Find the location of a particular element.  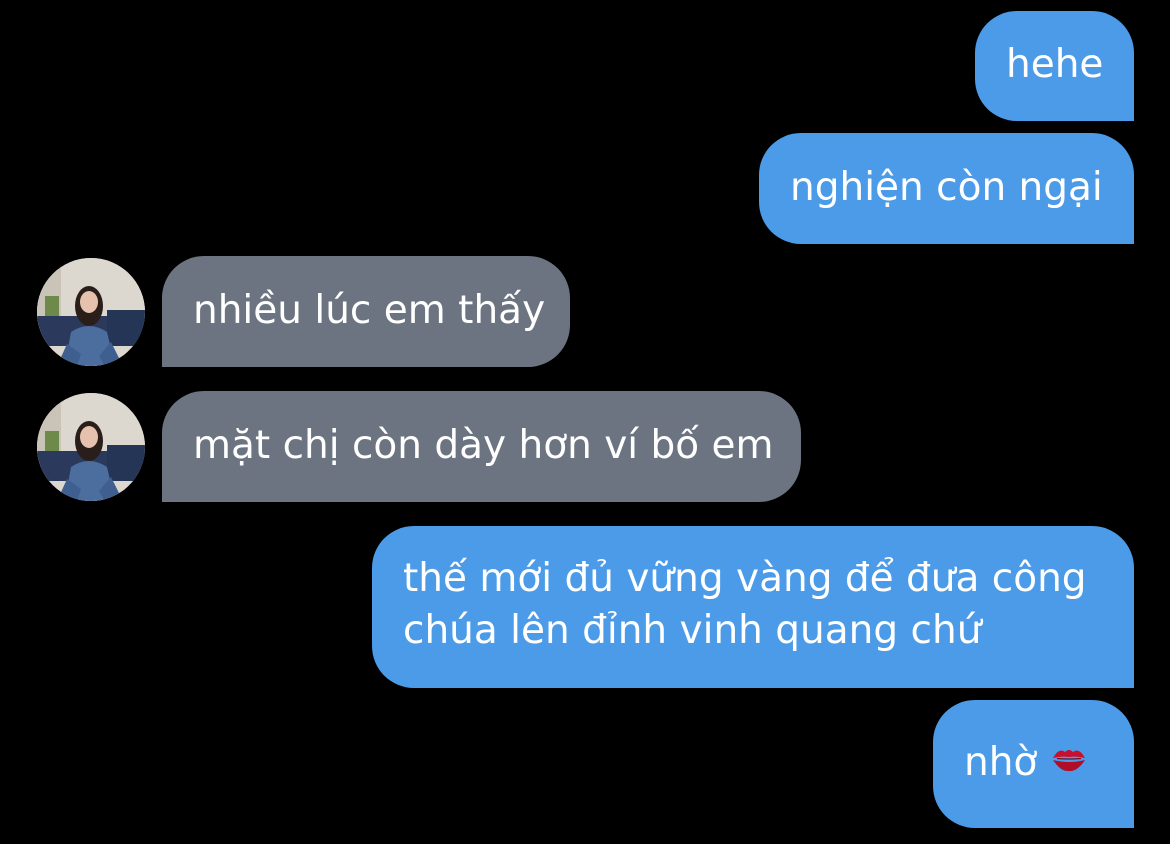

incoming-message: nhiều lúc em thấy is located at coordinates (366, 311).